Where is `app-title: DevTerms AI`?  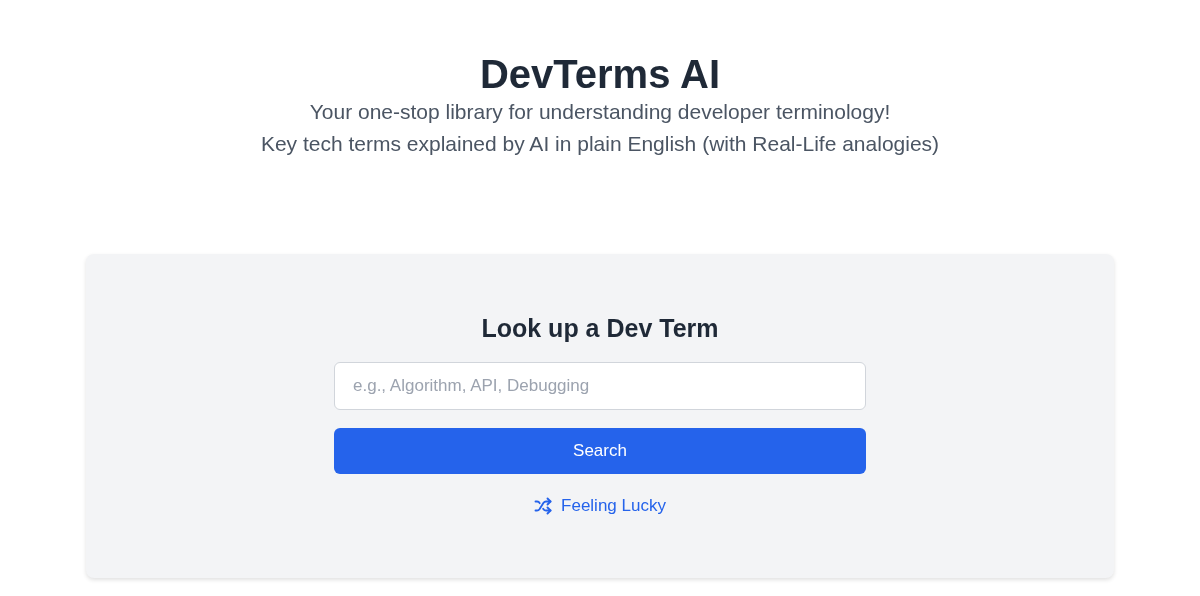 app-title: DevTerms AI is located at coordinates (600, 74).